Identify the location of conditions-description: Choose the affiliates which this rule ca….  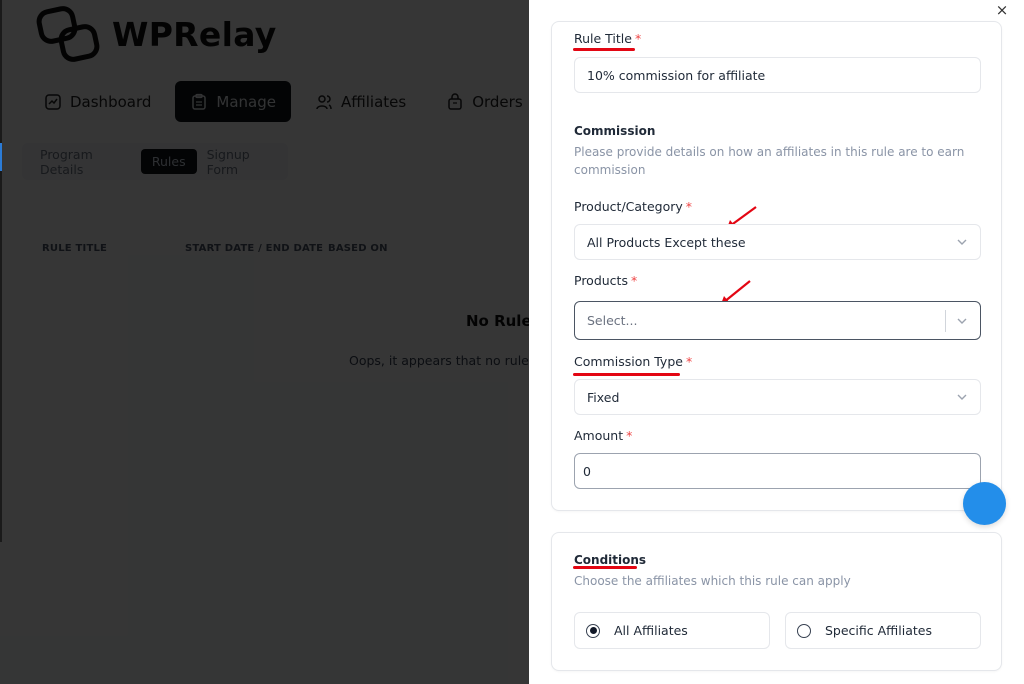
(712, 581).